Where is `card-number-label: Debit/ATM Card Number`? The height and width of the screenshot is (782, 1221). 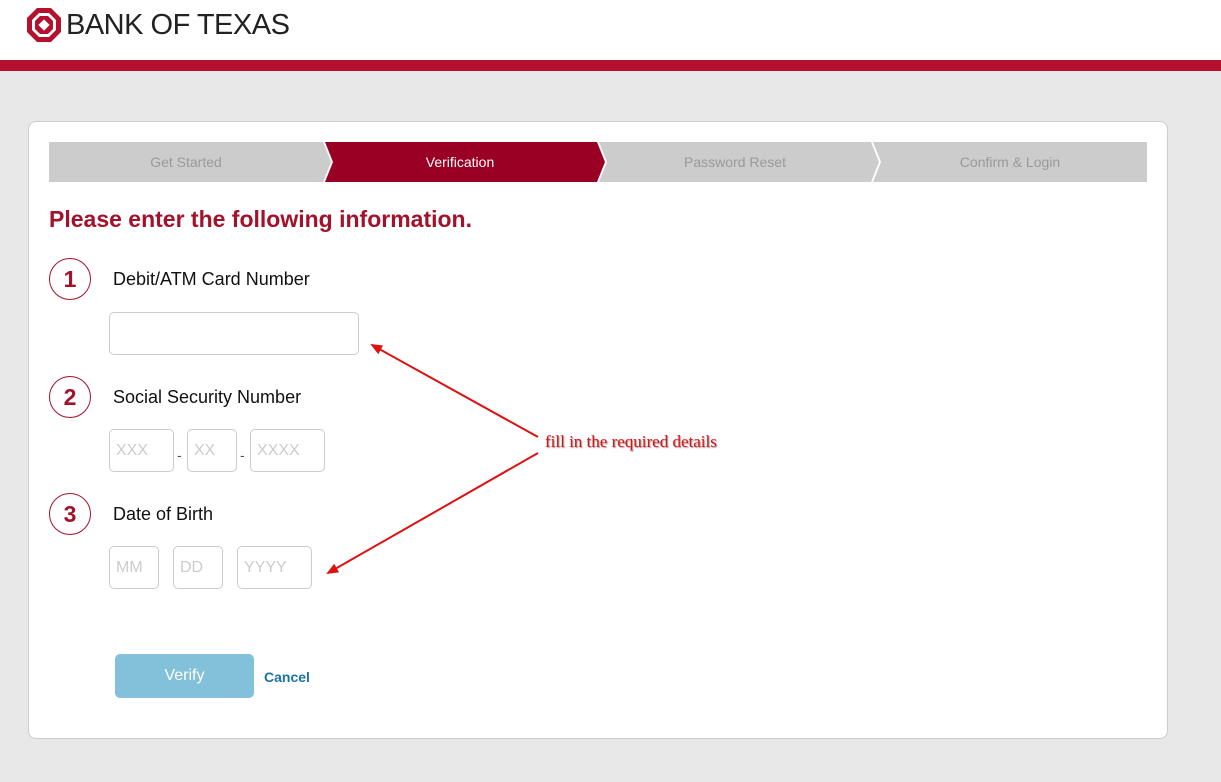 card-number-label: Debit/ATM Card Number is located at coordinates (211, 279).